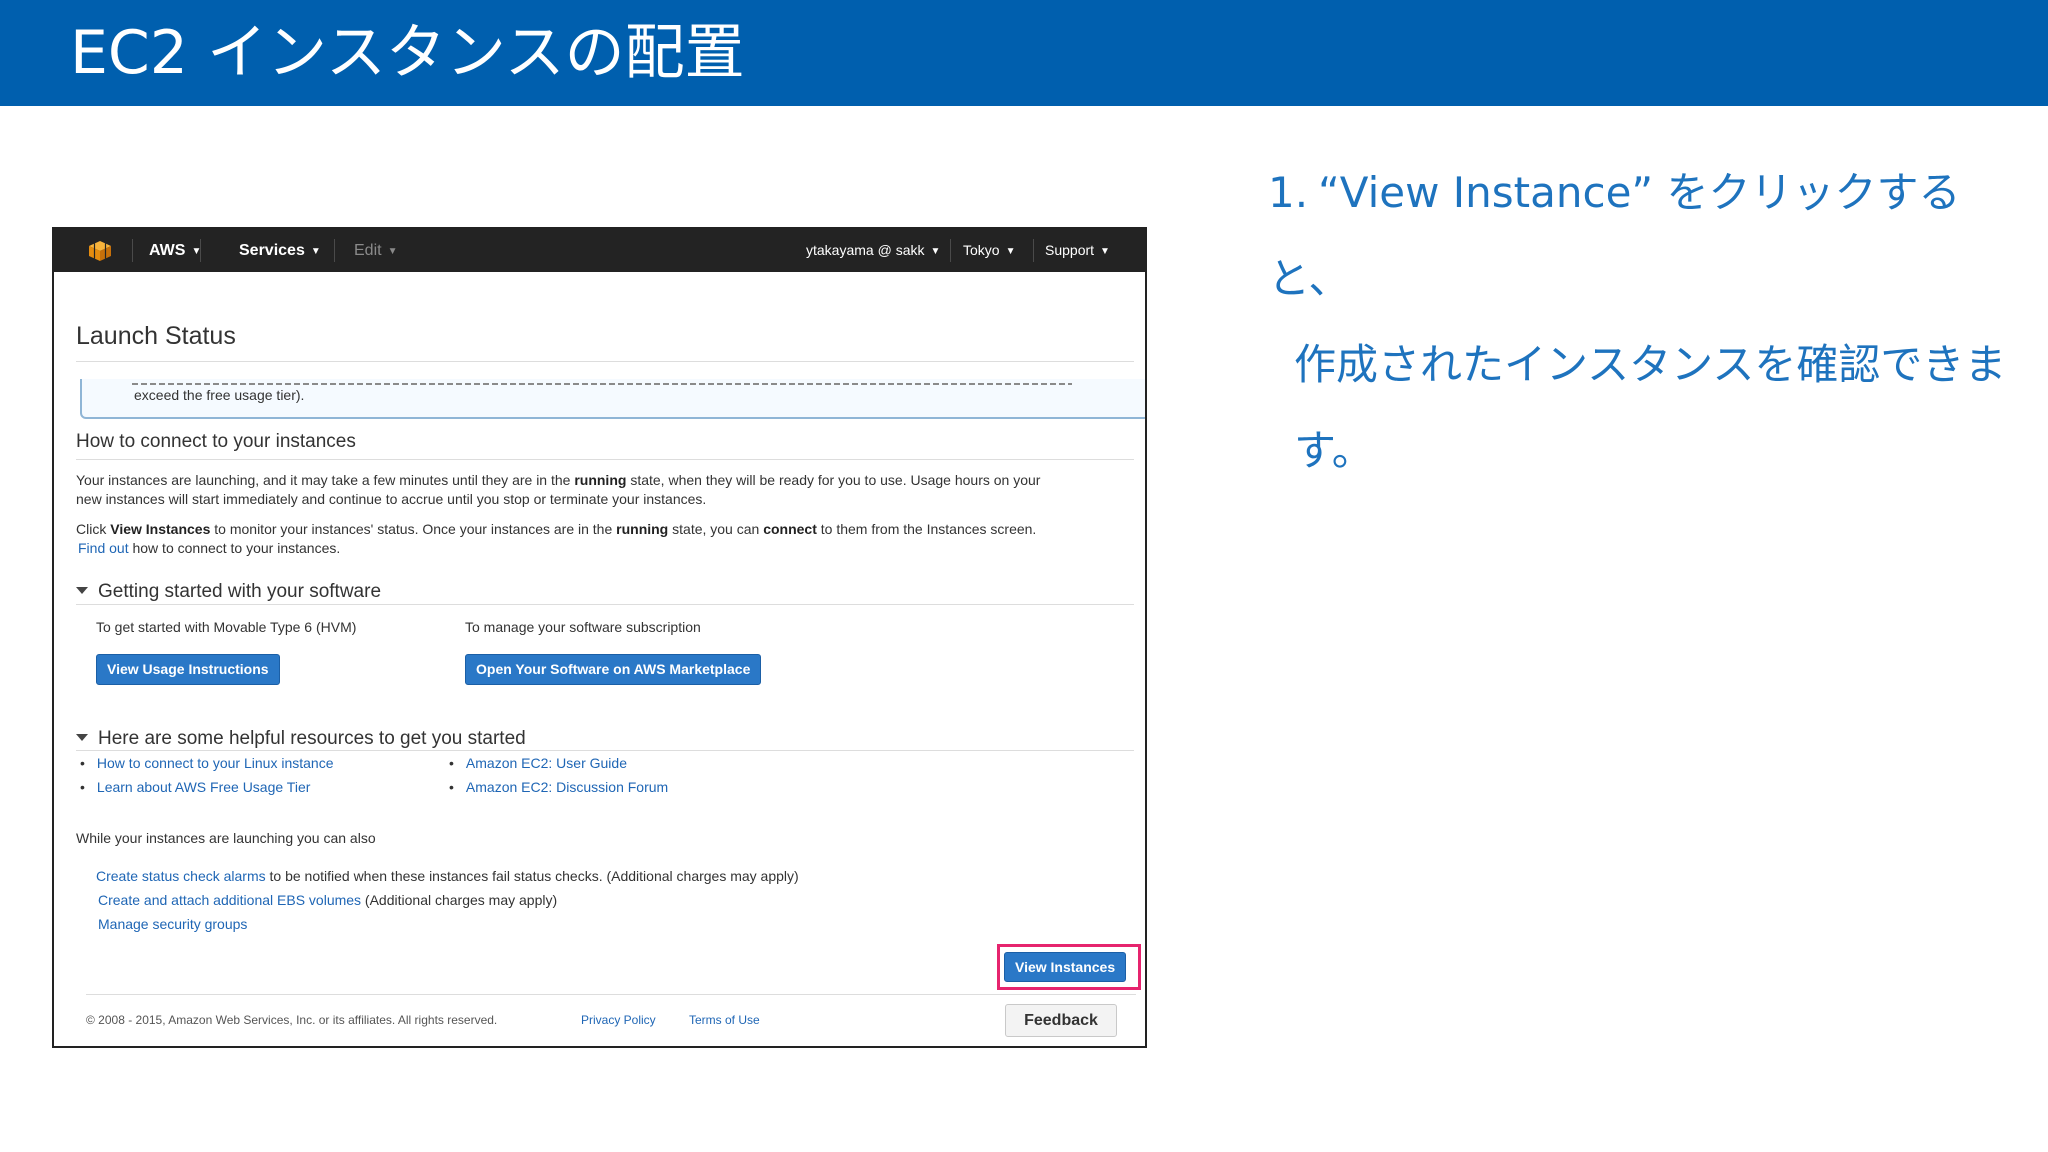 The height and width of the screenshot is (1152, 2048). I want to click on manage-security-groups-link: Manage security groups, so click(172, 924).